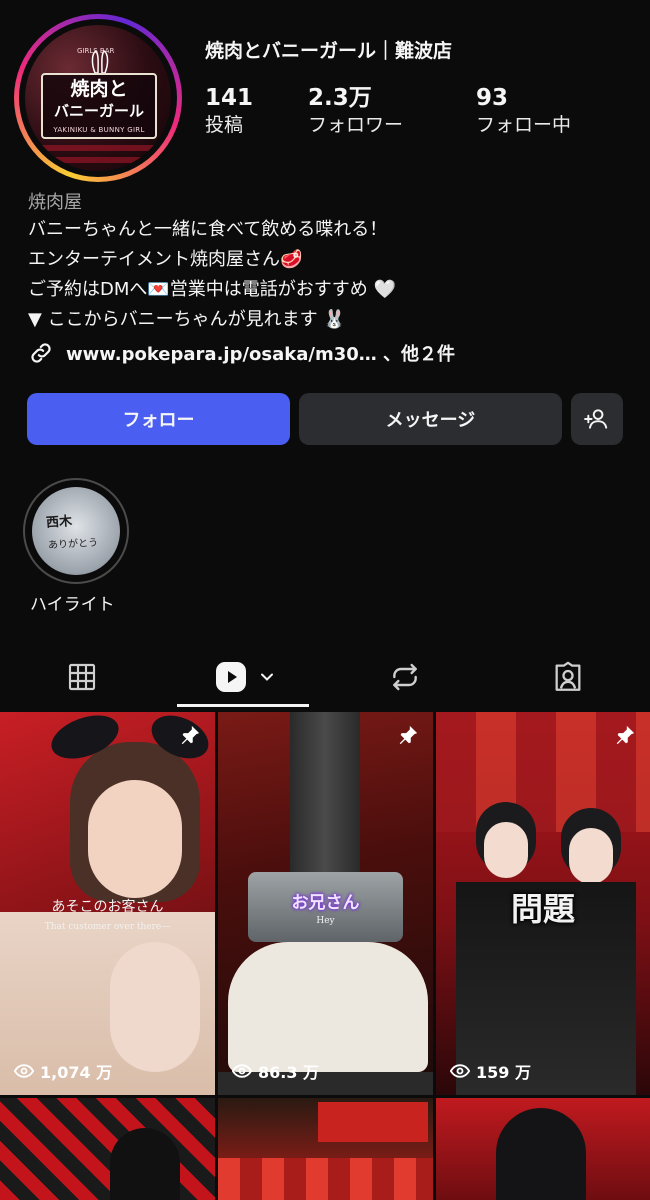 The image size is (650, 1200). What do you see at coordinates (187, 319) in the screenshot?
I see `bio-line-4: ▼ ここからバニーちゃんが見れます 🐰` at bounding box center [187, 319].